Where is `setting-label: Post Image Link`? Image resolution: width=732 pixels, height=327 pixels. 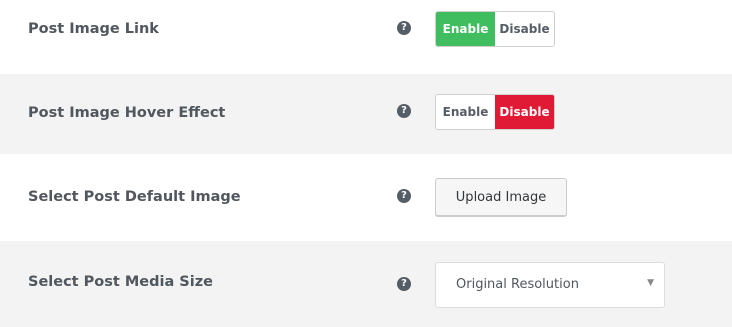 setting-label: Post Image Link is located at coordinates (93, 29).